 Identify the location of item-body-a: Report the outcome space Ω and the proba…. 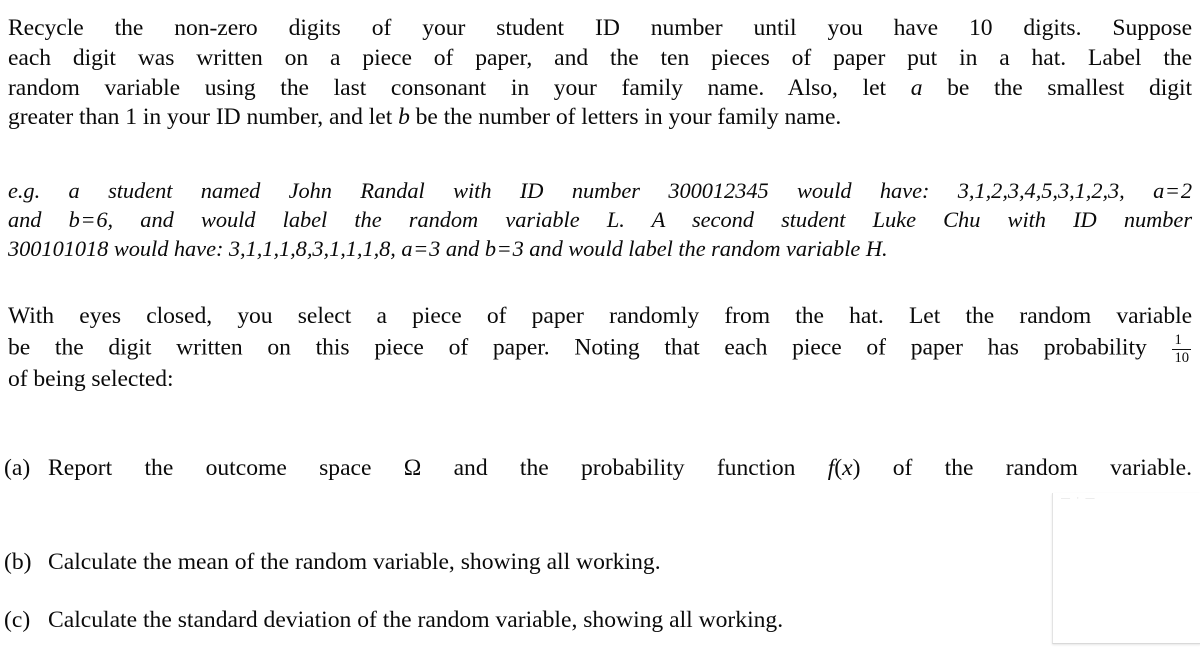
(620, 468).